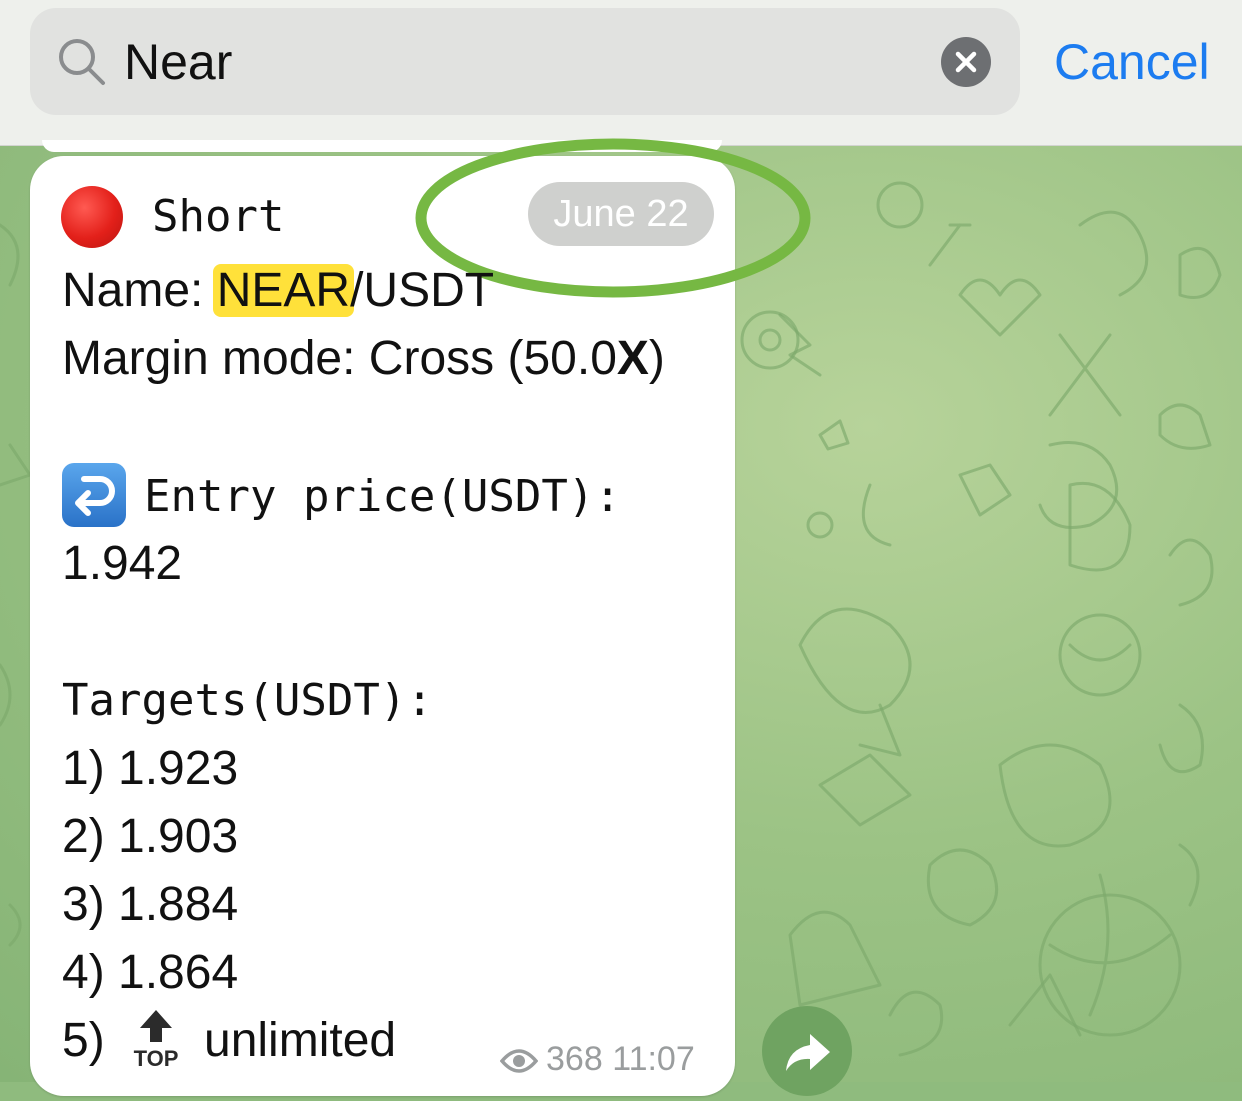 This screenshot has height=1101, width=1242. Describe the element at coordinates (339, 358) in the screenshot. I see `margin-mode-text: Margin mode: Cross (50.0` at that location.